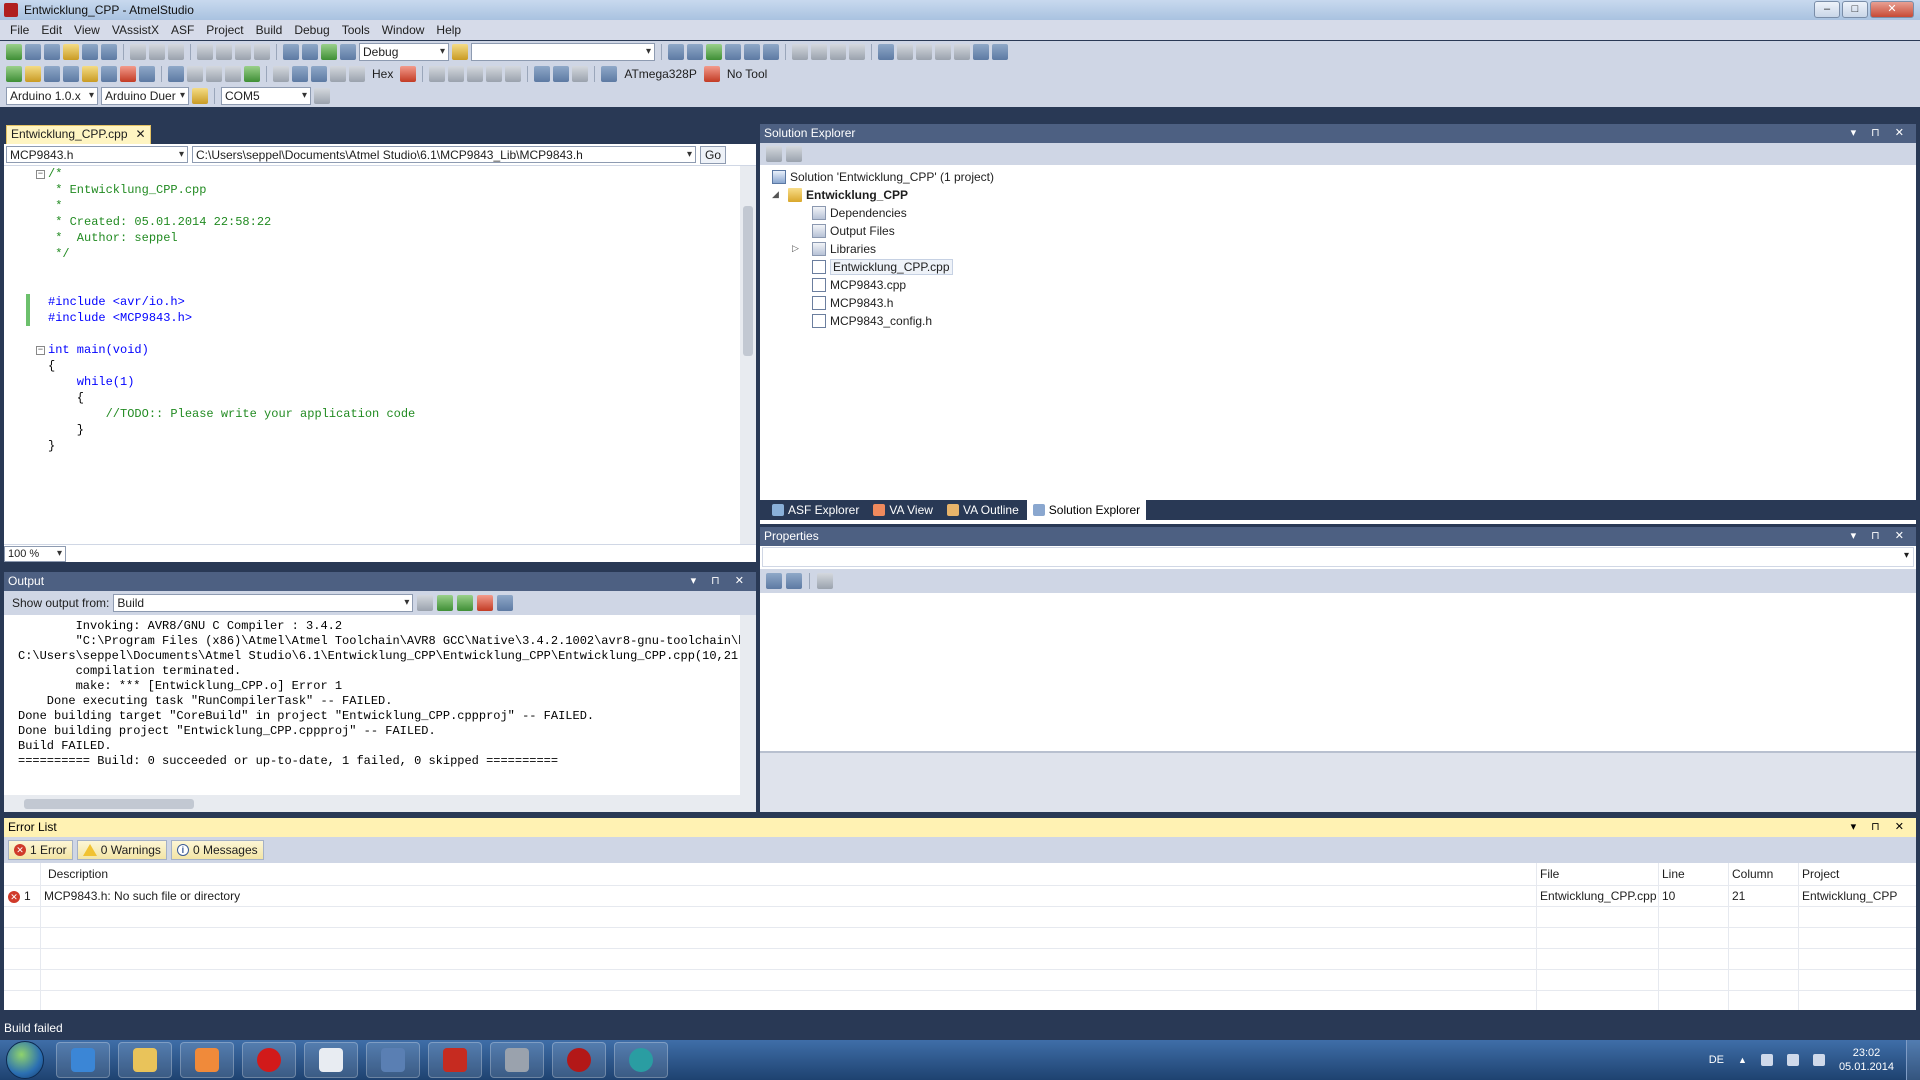 The image size is (1920, 1080). Describe the element at coordinates (51, 30) in the screenshot. I see `menu-edit: Edit` at that location.